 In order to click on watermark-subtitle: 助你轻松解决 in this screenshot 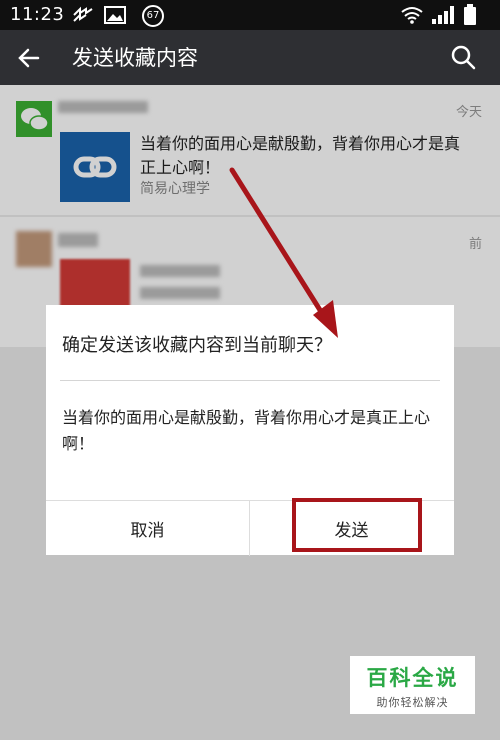, I will do `click(412, 702)`.